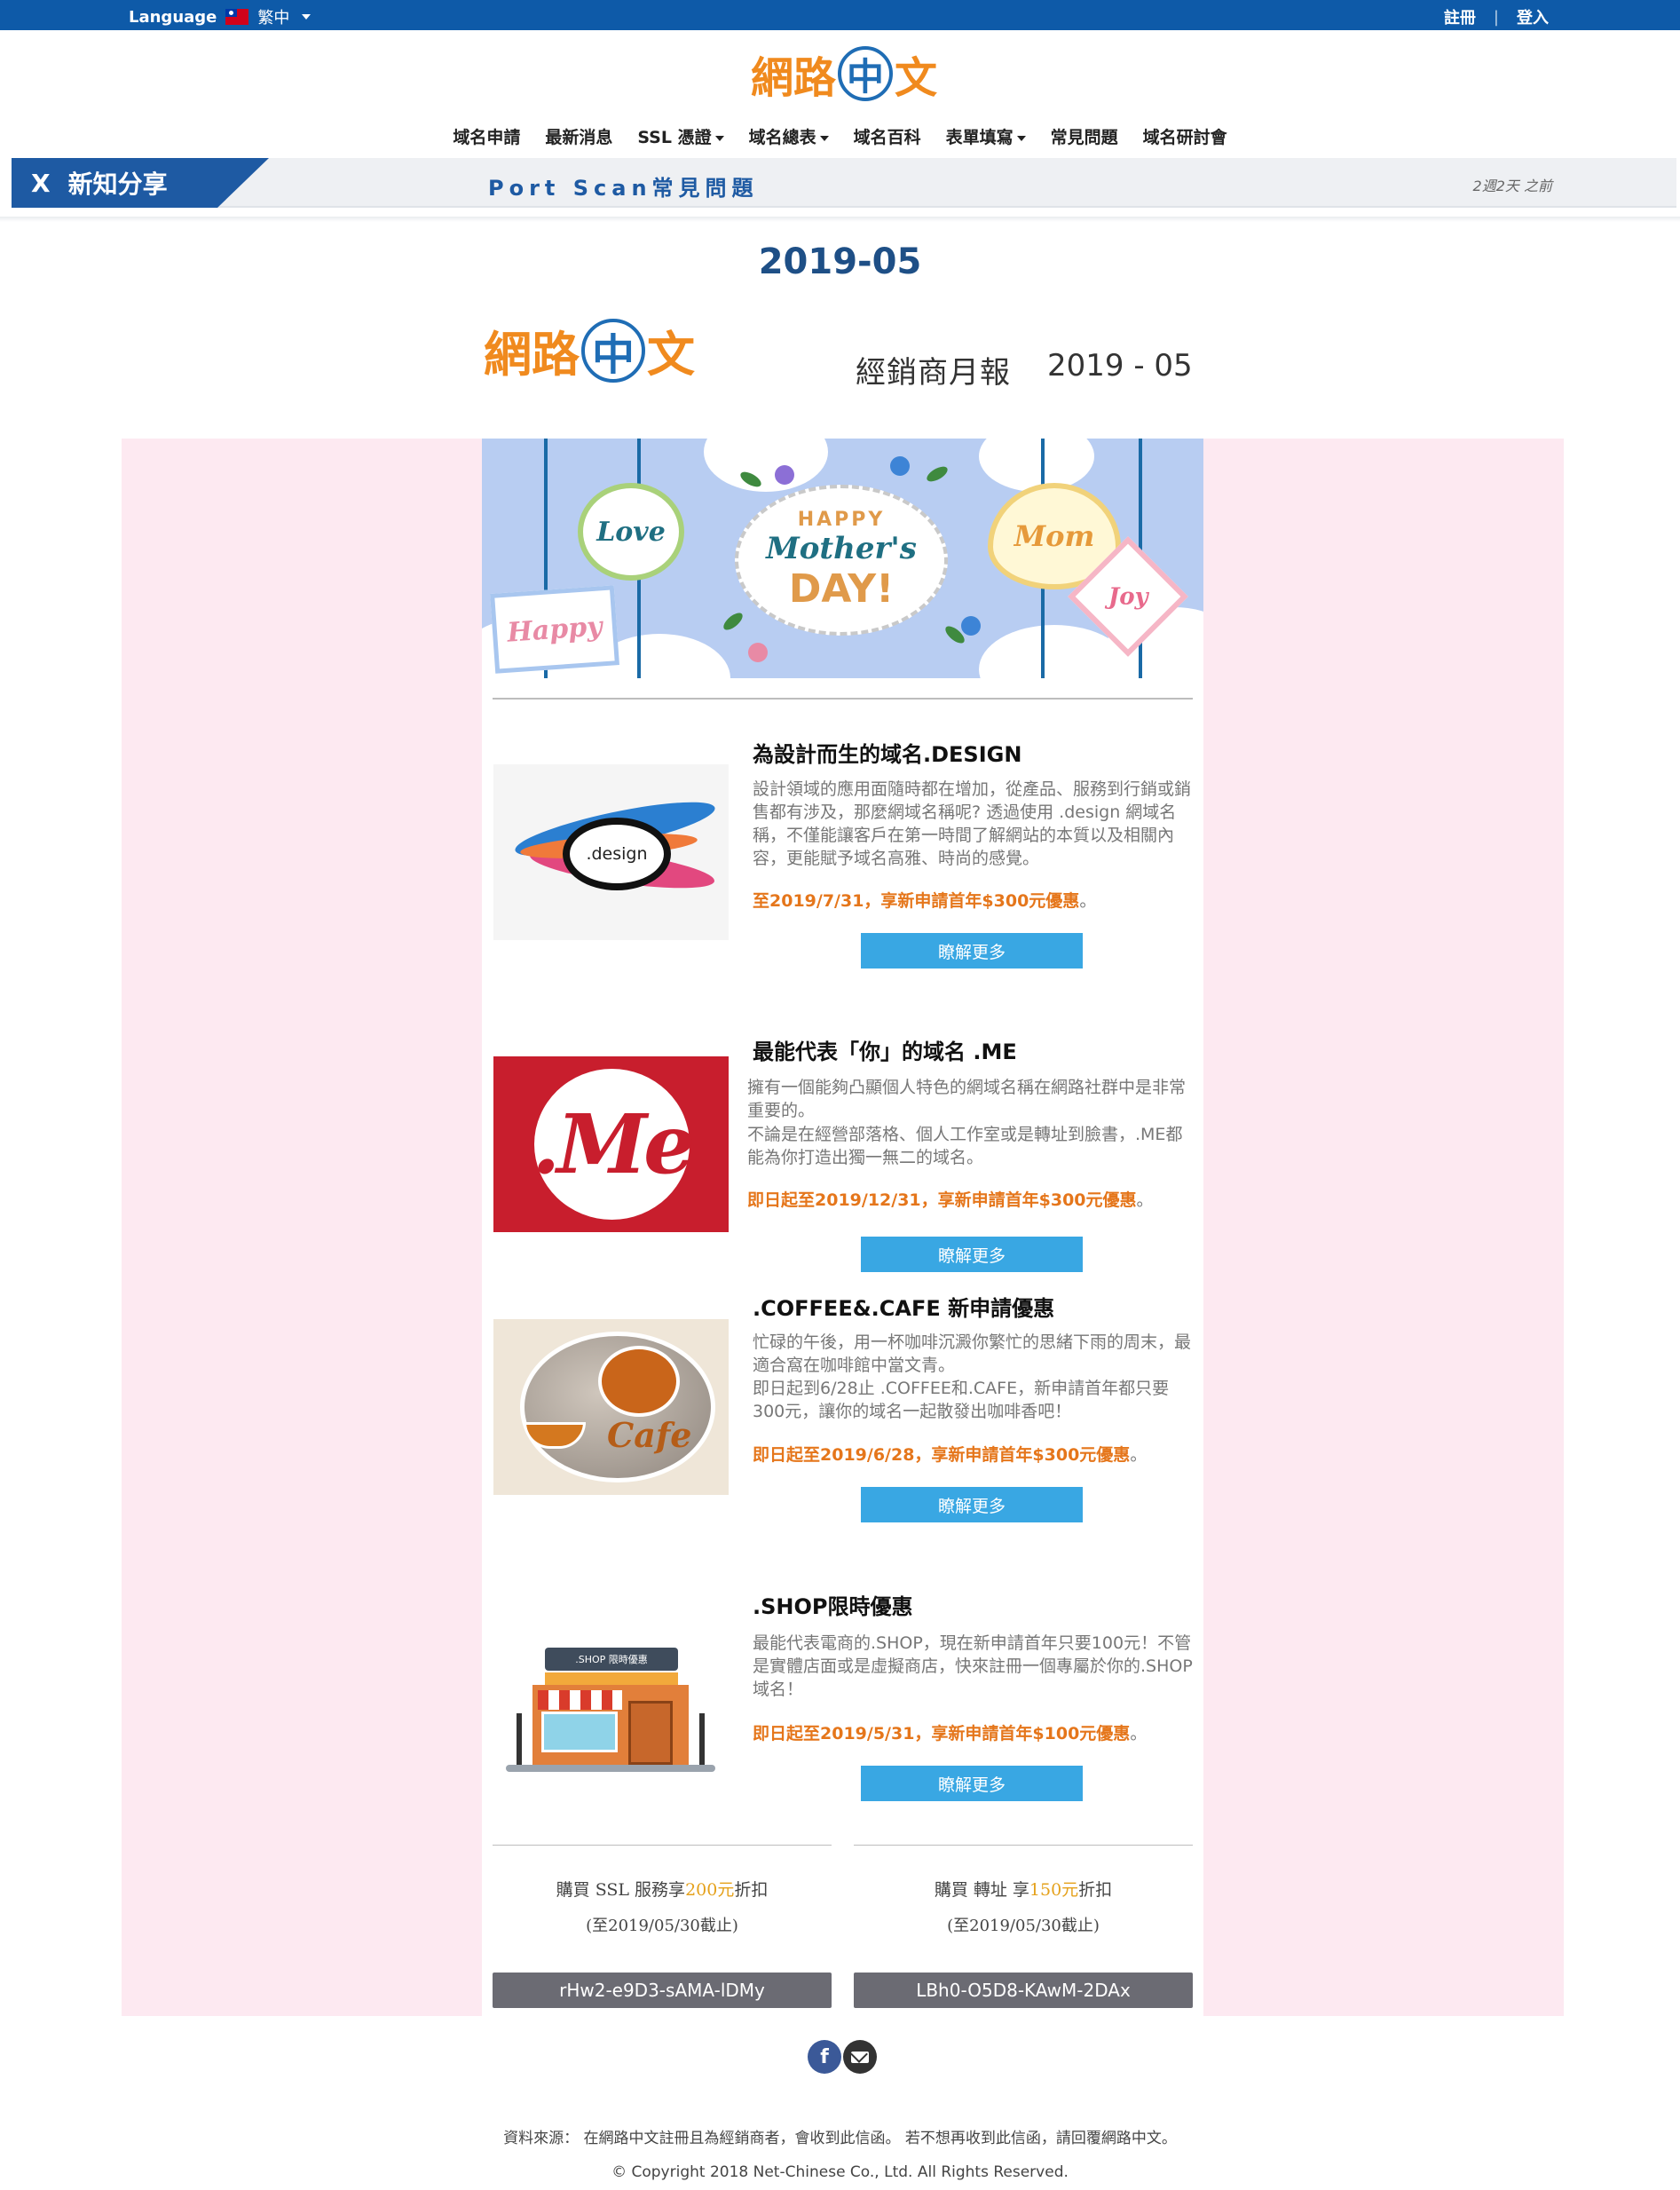 The image size is (1680, 2190). What do you see at coordinates (220, 16) in the screenshot?
I see `language-selector: Language 繁中` at bounding box center [220, 16].